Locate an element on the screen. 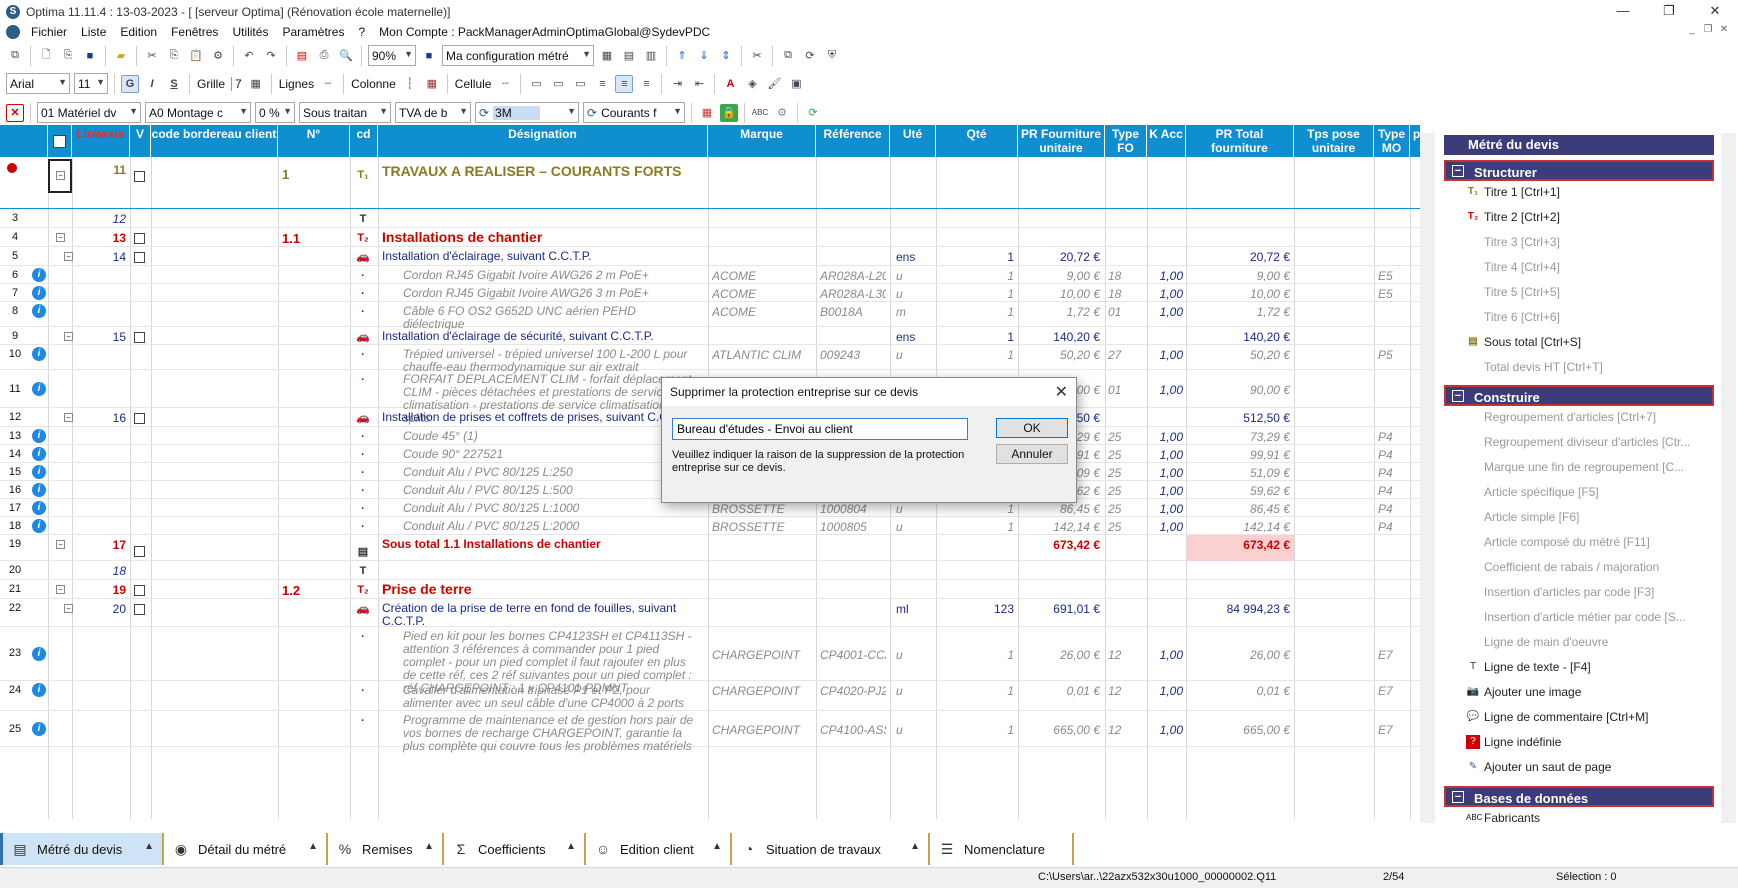 The image size is (1738, 888). tab-remises: % Remises ▲ is located at coordinates (386, 849).